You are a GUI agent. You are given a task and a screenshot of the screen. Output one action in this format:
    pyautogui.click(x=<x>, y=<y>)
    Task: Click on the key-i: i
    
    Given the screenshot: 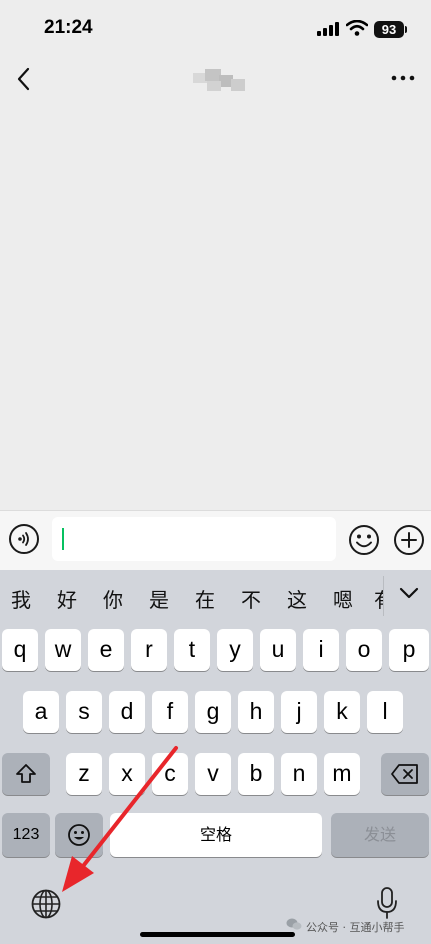 What is the action you would take?
    pyautogui.click(x=321, y=650)
    